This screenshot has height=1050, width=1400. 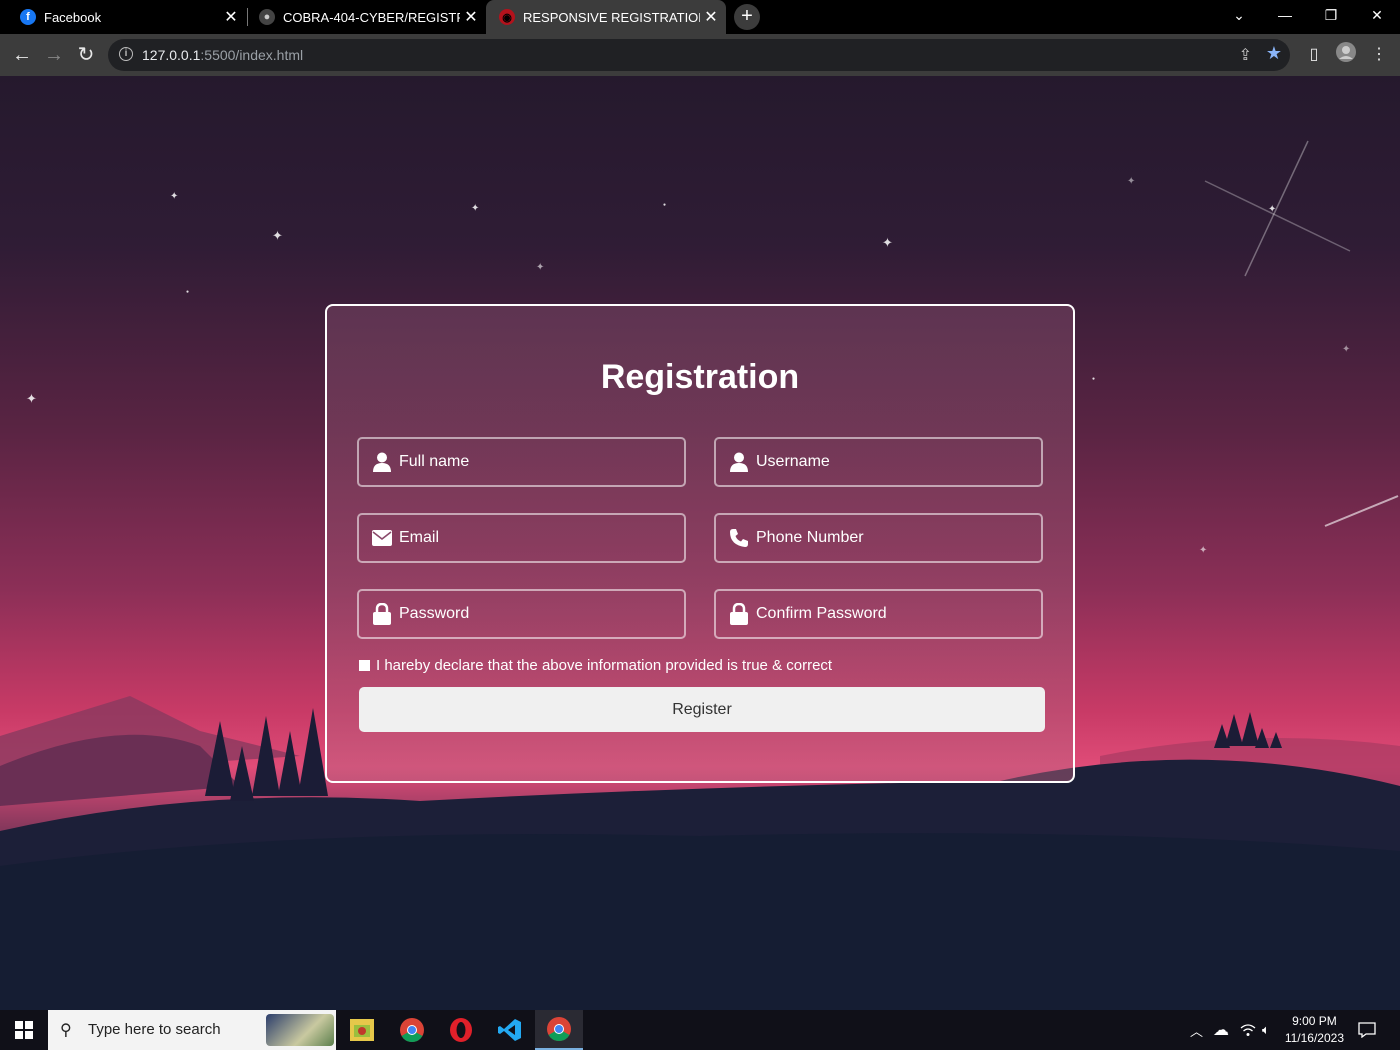 I want to click on side-panel-icon: ▯, so click(x=1314, y=54).